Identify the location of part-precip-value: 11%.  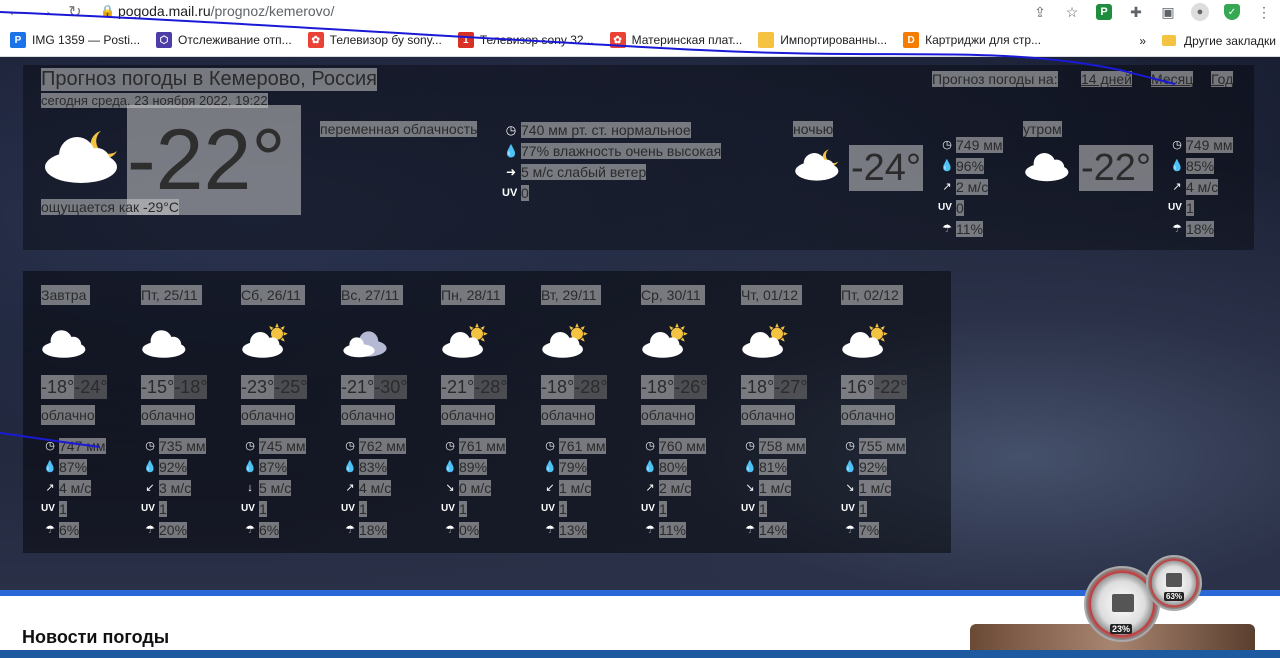
(969, 228).